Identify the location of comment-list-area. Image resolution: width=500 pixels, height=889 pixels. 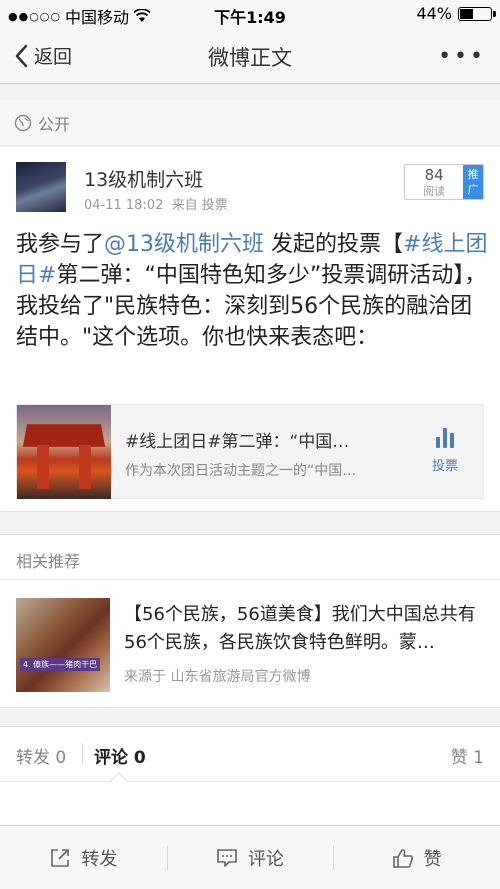
(250, 803).